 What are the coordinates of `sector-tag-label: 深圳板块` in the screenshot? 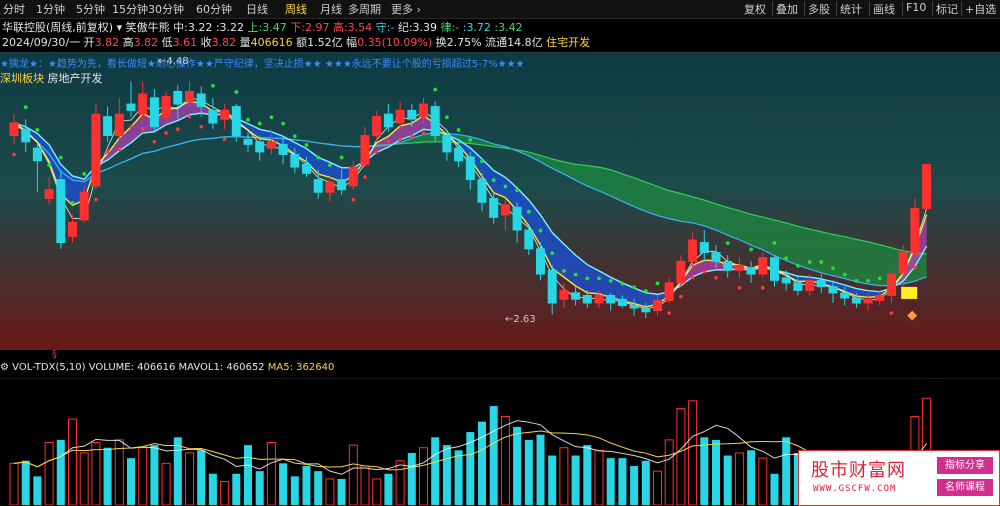 It's located at (22, 78).